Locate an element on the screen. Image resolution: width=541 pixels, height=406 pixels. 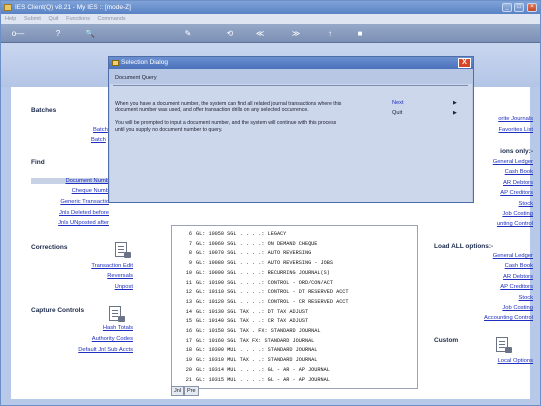
journal-row: 7 GL: 10060 SGL . . . .: ON DEMAND CHEQUE is located at coordinates (294, 244).